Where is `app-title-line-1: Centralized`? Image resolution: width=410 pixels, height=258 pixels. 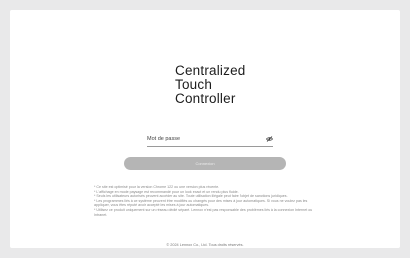 app-title-line-1: Centralized is located at coordinates (210, 70).